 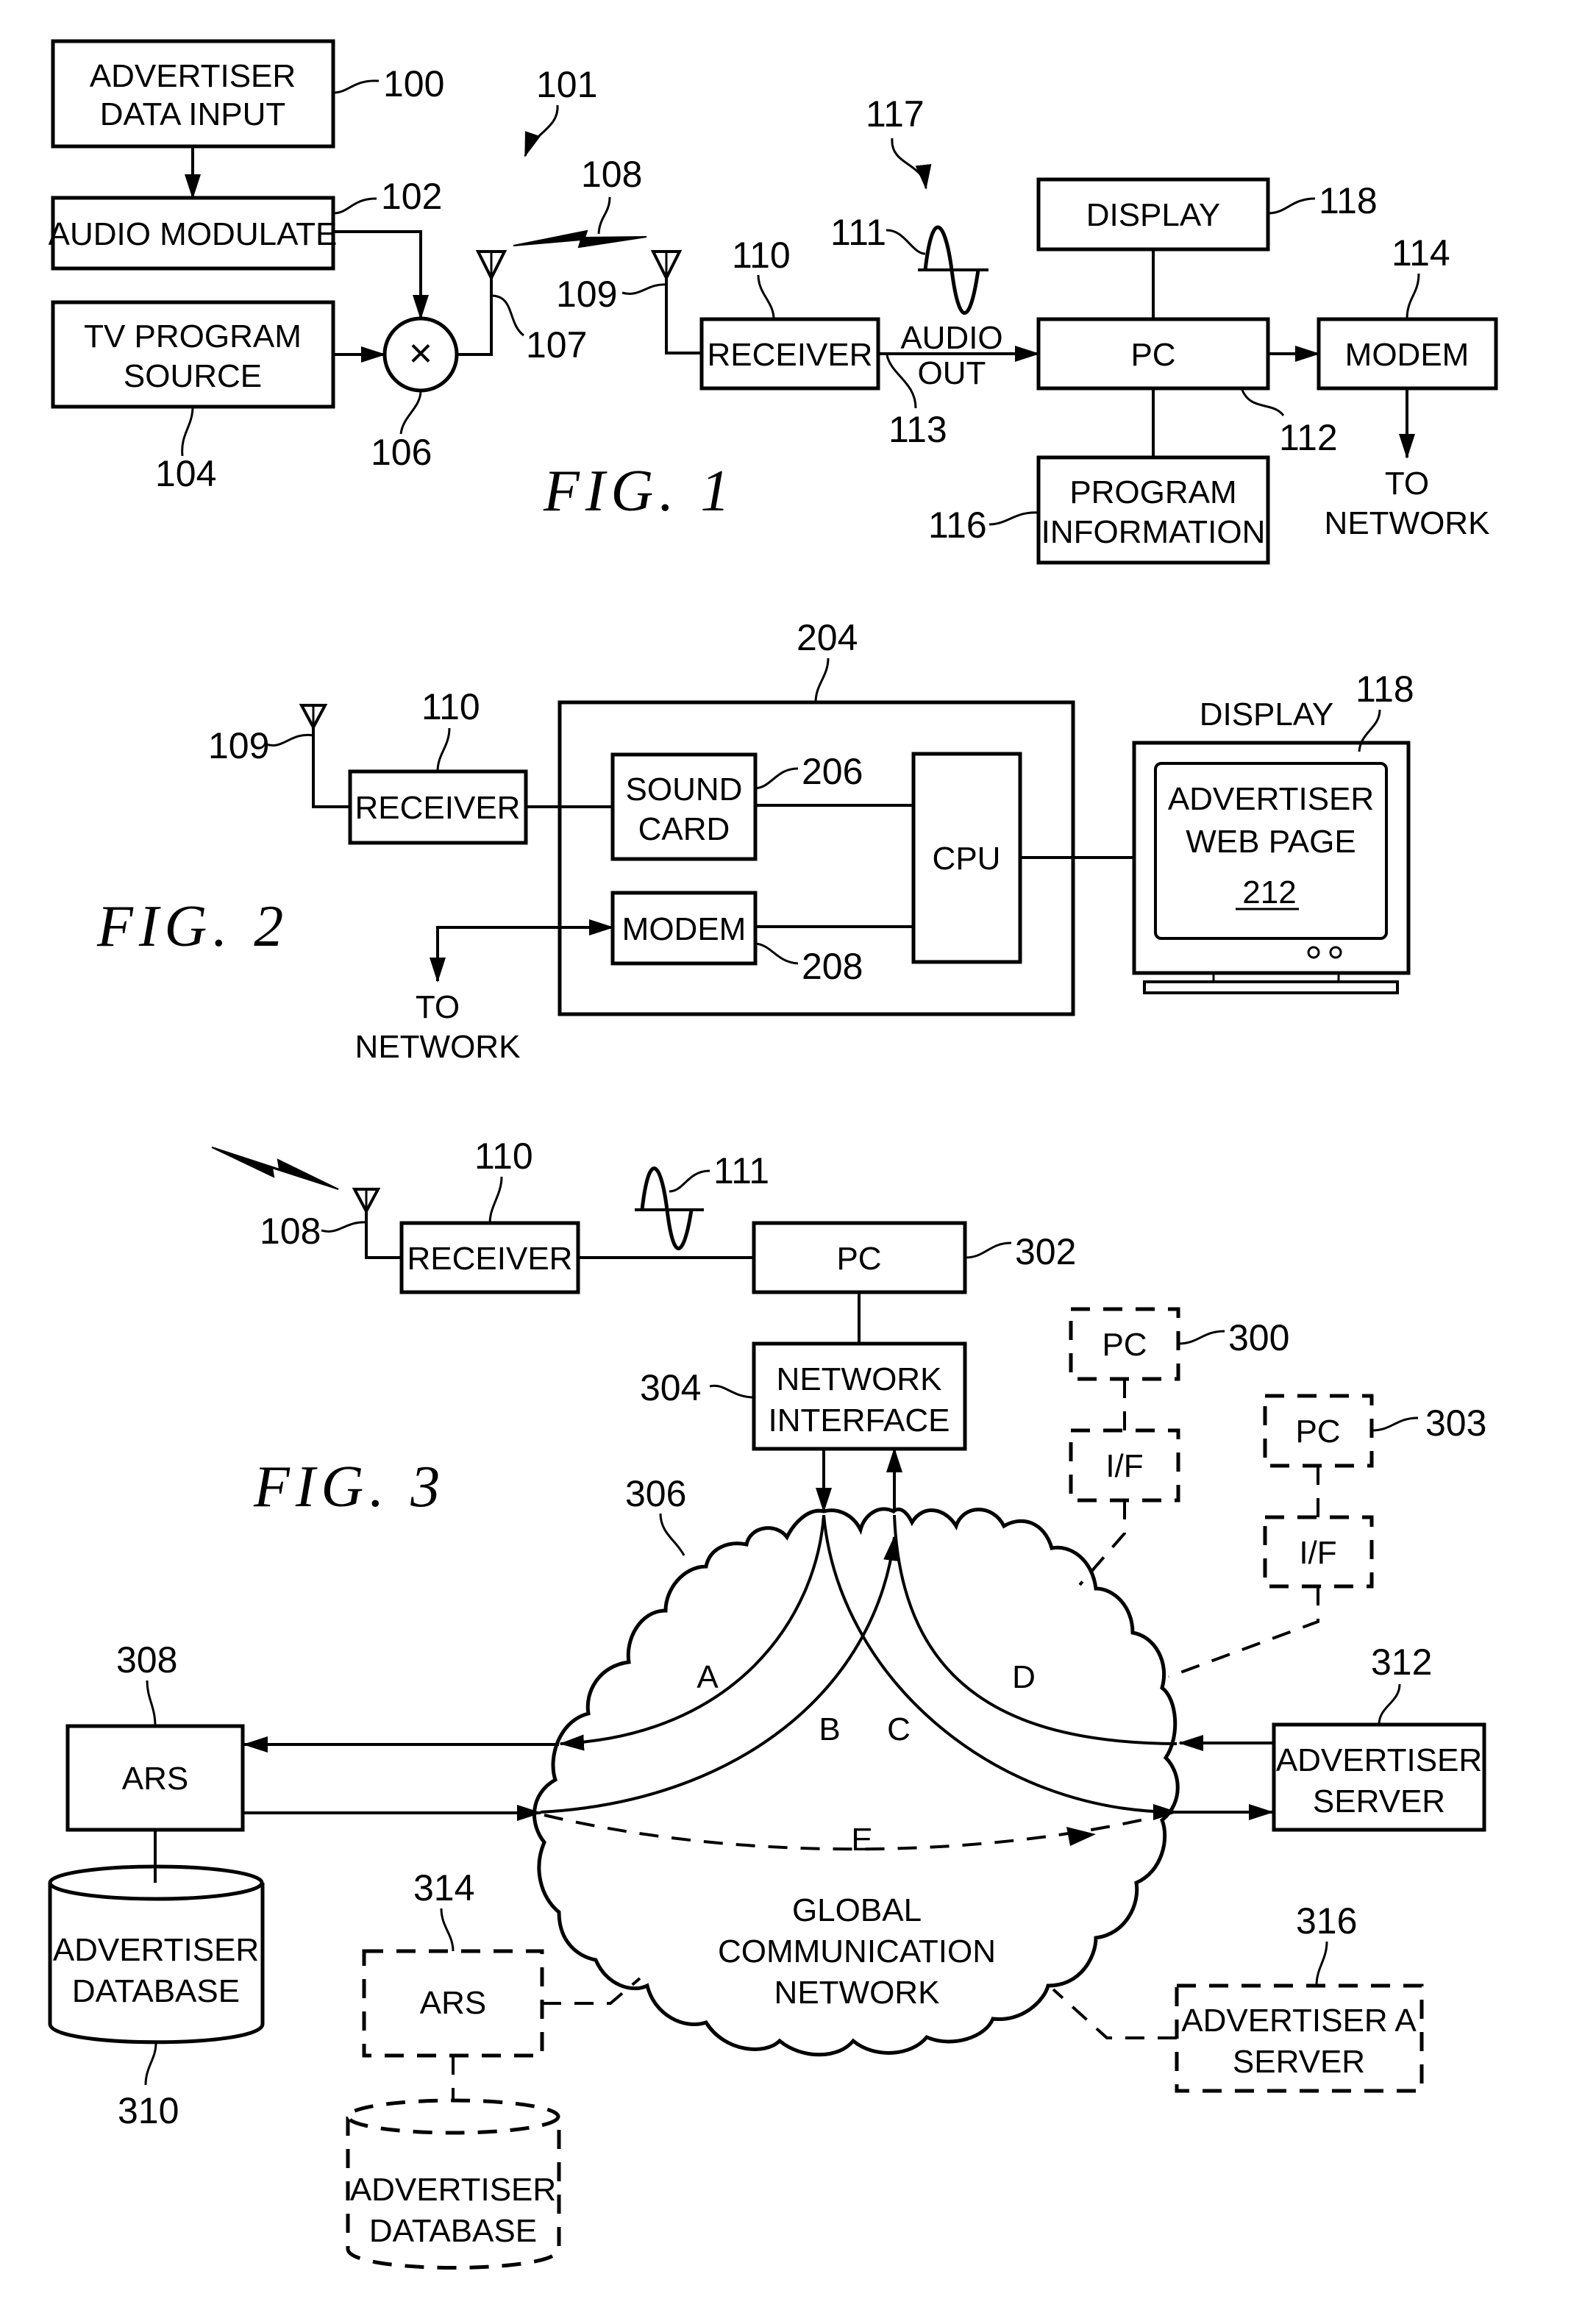 What do you see at coordinates (155, 1778) in the screenshot?
I see `ars-308-block: ARS` at bounding box center [155, 1778].